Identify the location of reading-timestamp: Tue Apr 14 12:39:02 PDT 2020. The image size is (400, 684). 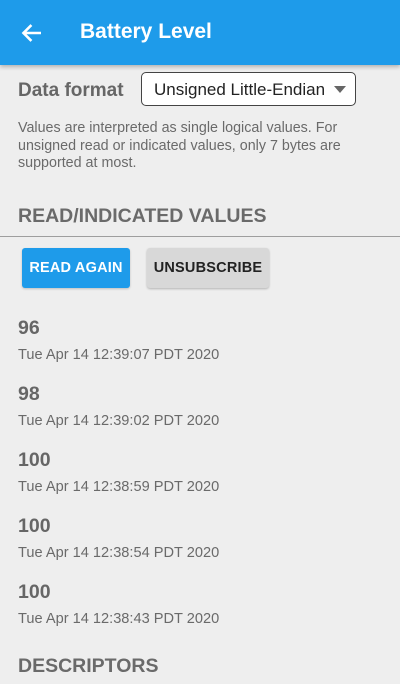
(119, 421).